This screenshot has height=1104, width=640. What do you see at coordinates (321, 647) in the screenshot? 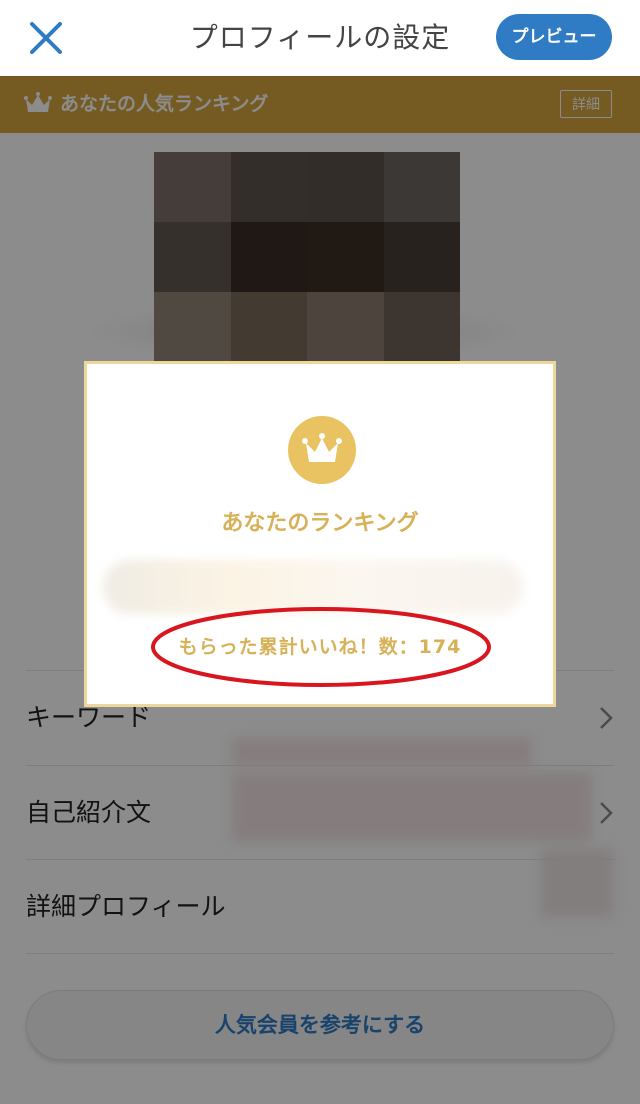
I see `highlight-circle` at bounding box center [321, 647].